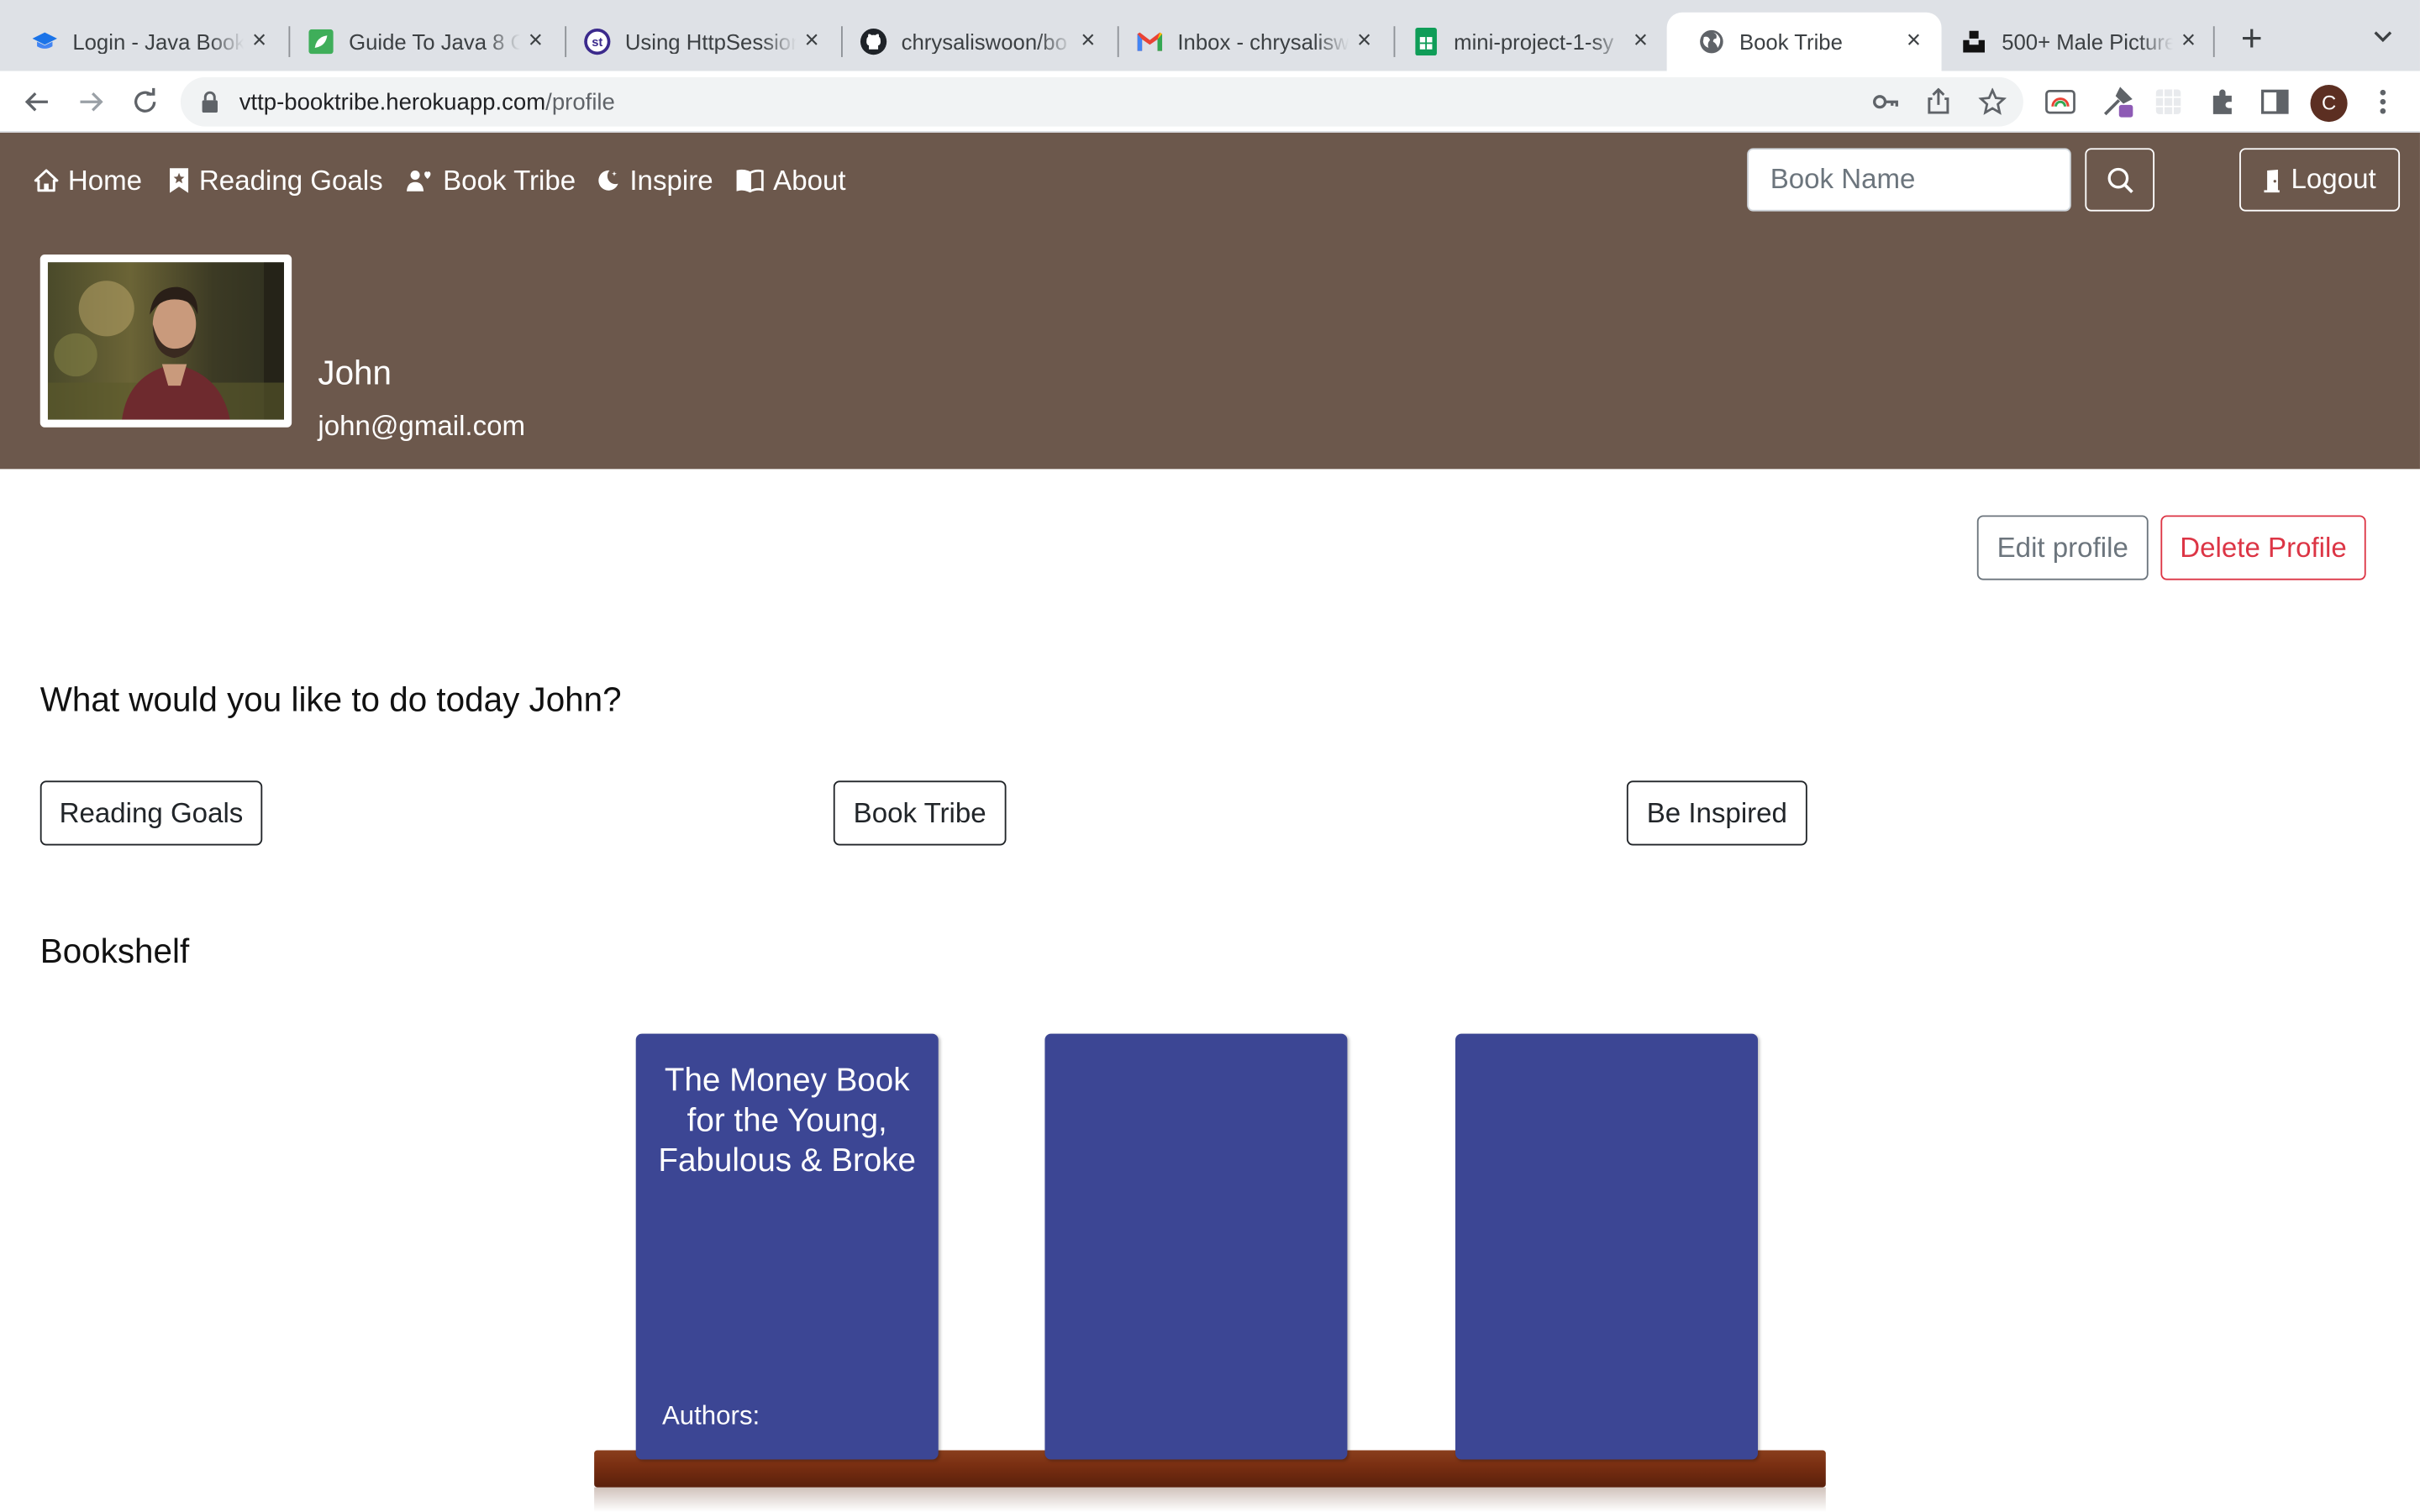 The image size is (2420, 1512). I want to click on tab-title: Using HttpSession, so click(710, 42).